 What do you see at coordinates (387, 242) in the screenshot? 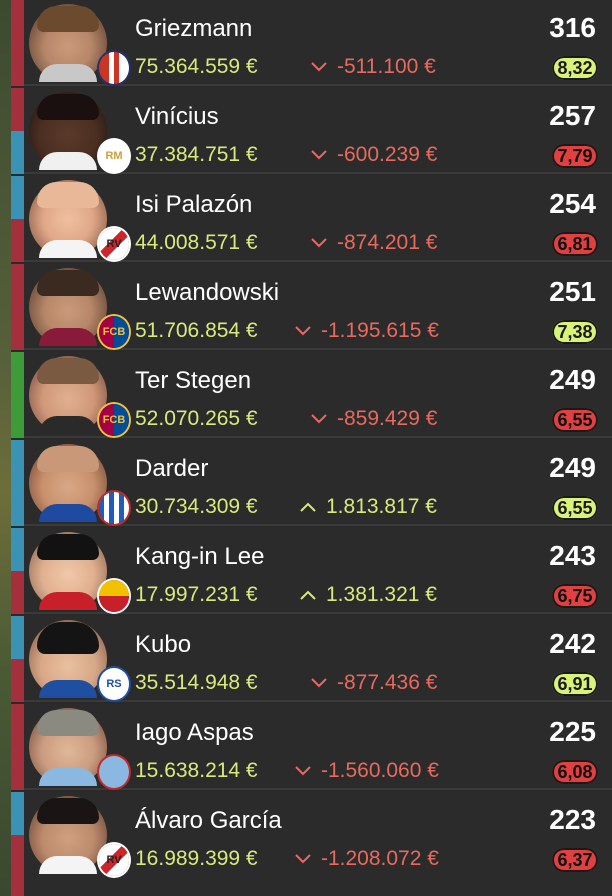
I see `value-change-amount: -874.201 €` at bounding box center [387, 242].